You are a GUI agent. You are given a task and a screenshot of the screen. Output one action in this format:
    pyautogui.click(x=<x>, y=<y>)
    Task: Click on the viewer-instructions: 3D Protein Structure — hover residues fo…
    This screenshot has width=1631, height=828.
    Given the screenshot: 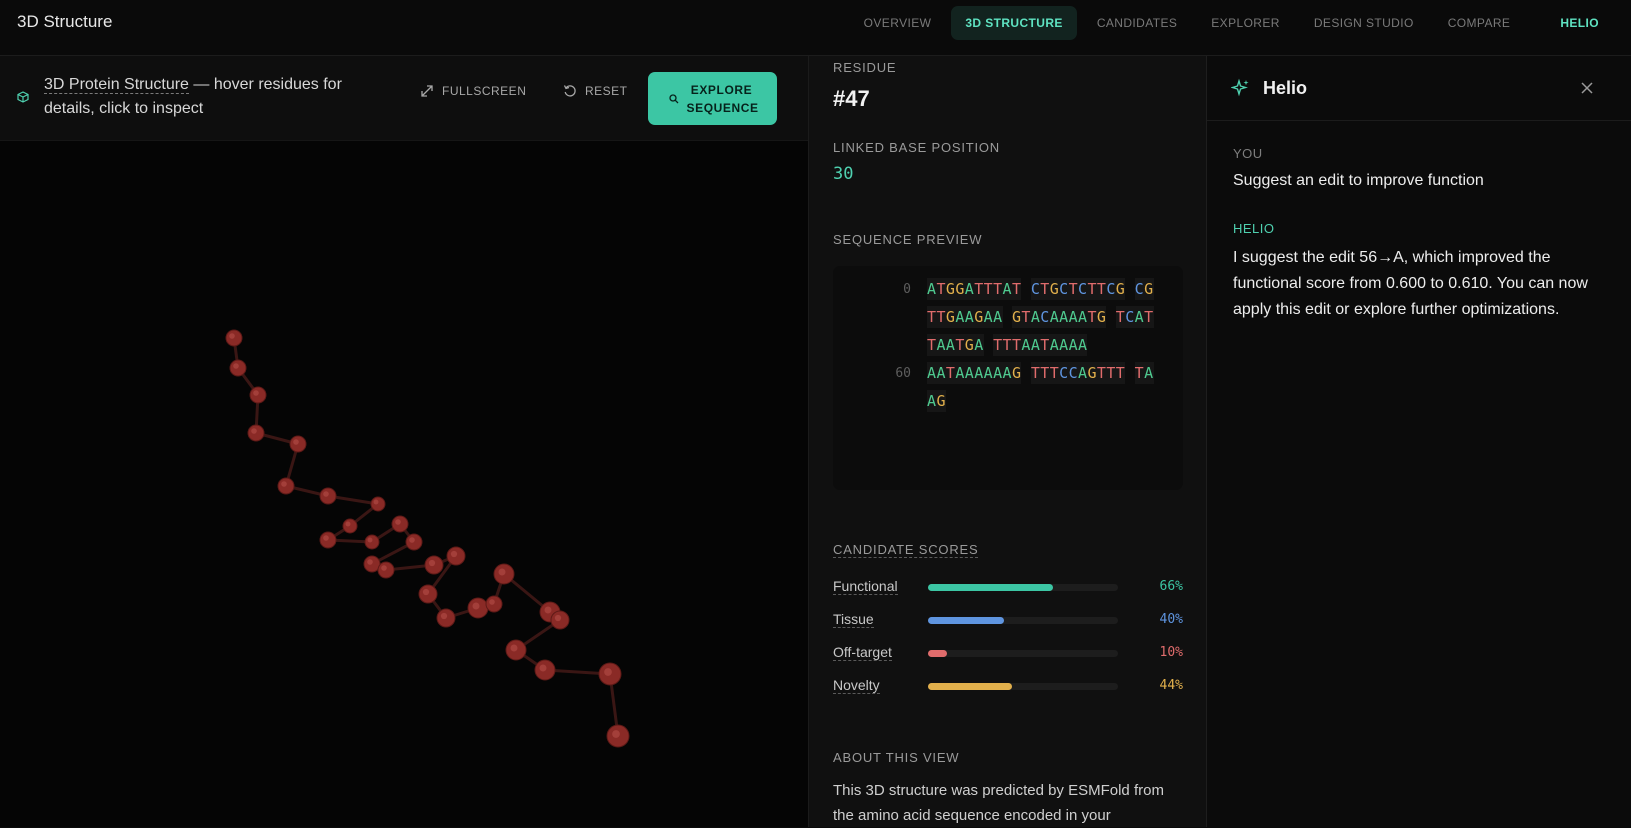 What is the action you would take?
    pyautogui.click(x=216, y=97)
    